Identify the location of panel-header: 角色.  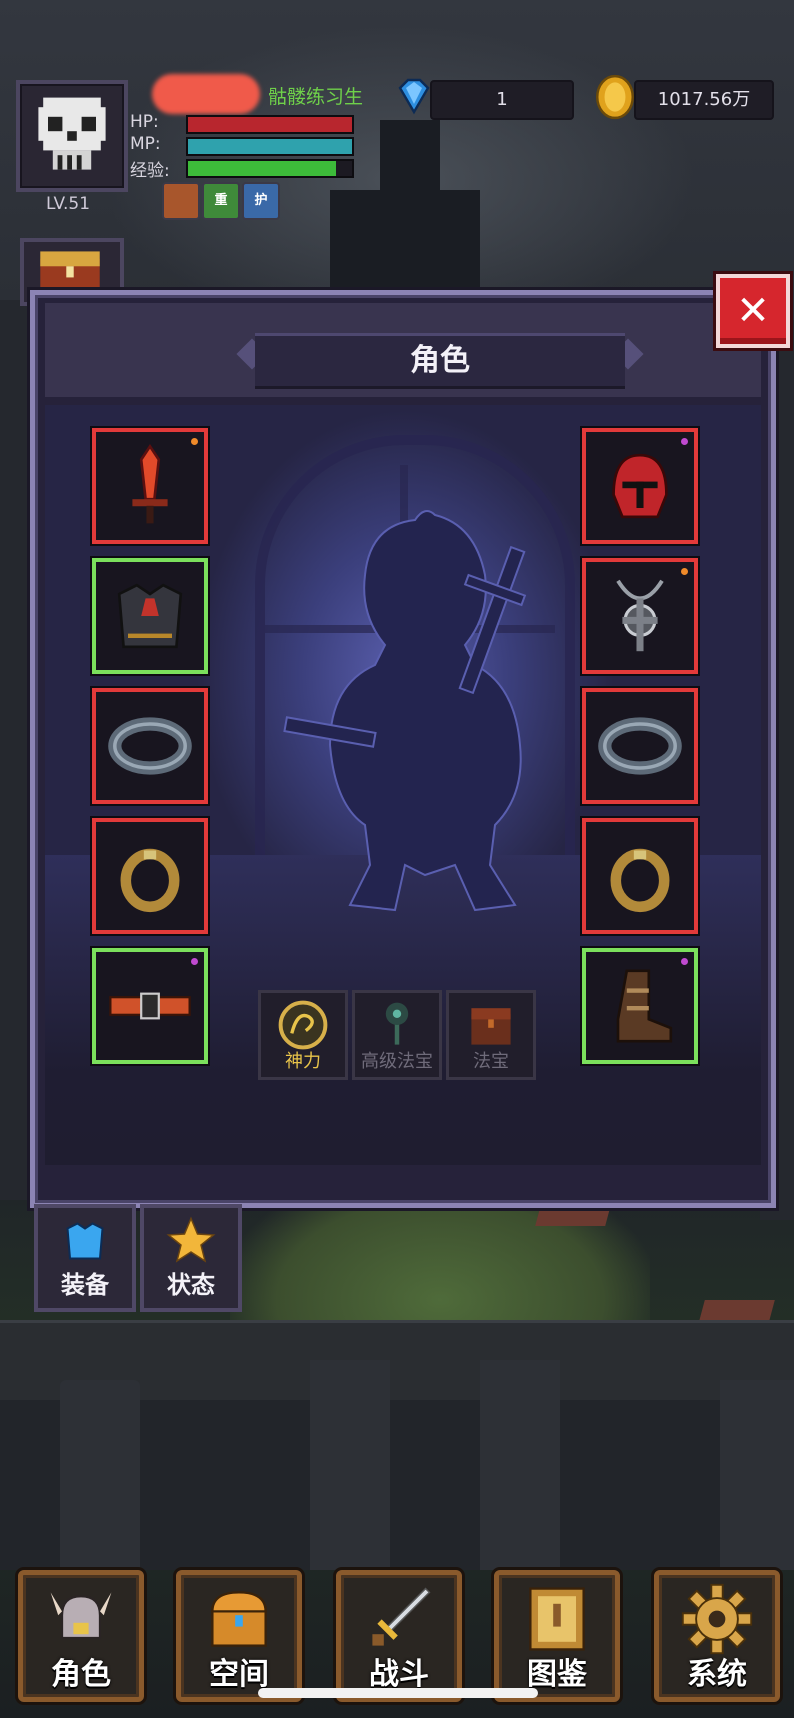
(403, 350).